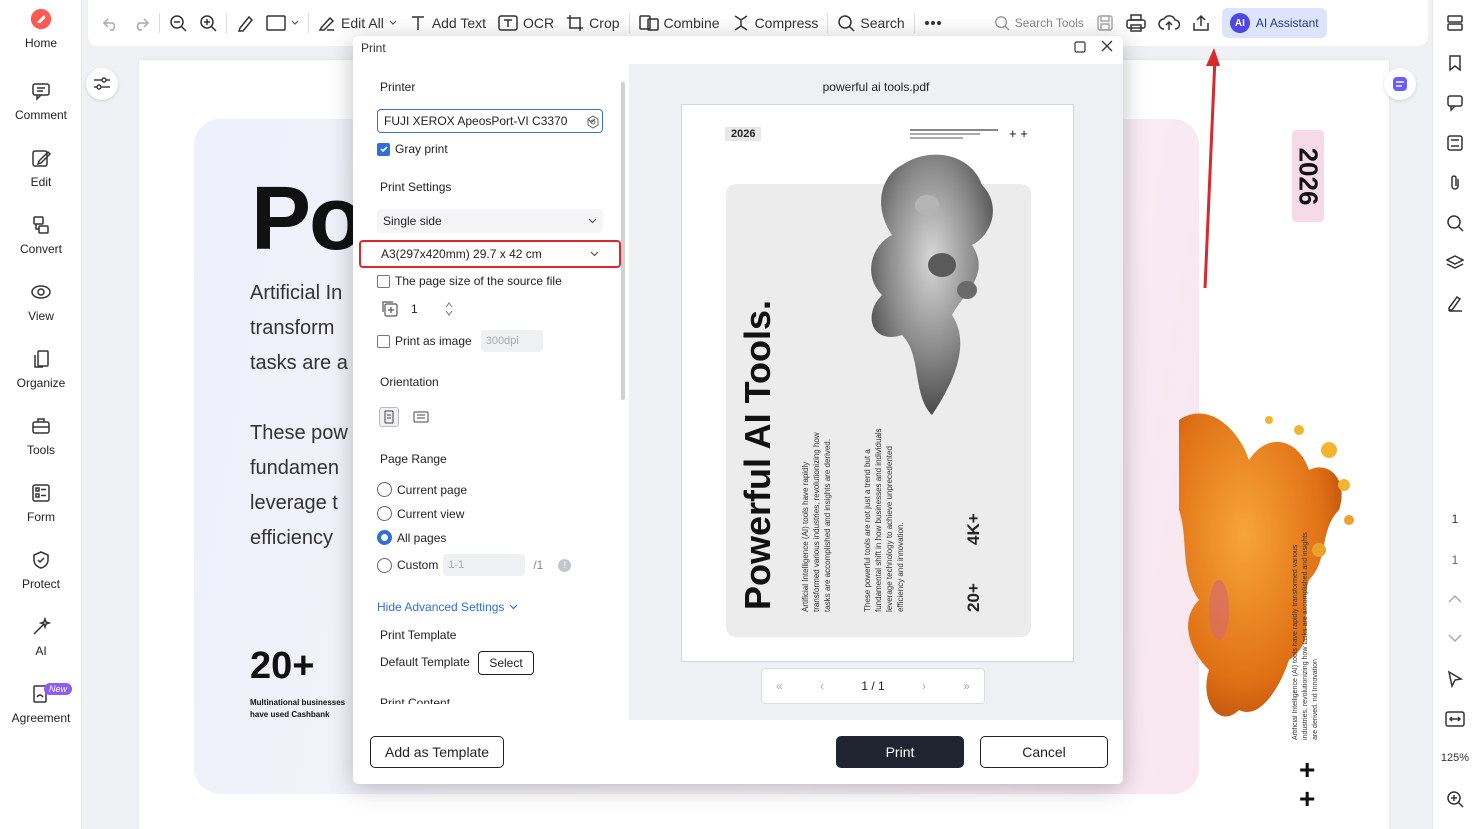  What do you see at coordinates (141, 23) in the screenshot?
I see `redo-button` at bounding box center [141, 23].